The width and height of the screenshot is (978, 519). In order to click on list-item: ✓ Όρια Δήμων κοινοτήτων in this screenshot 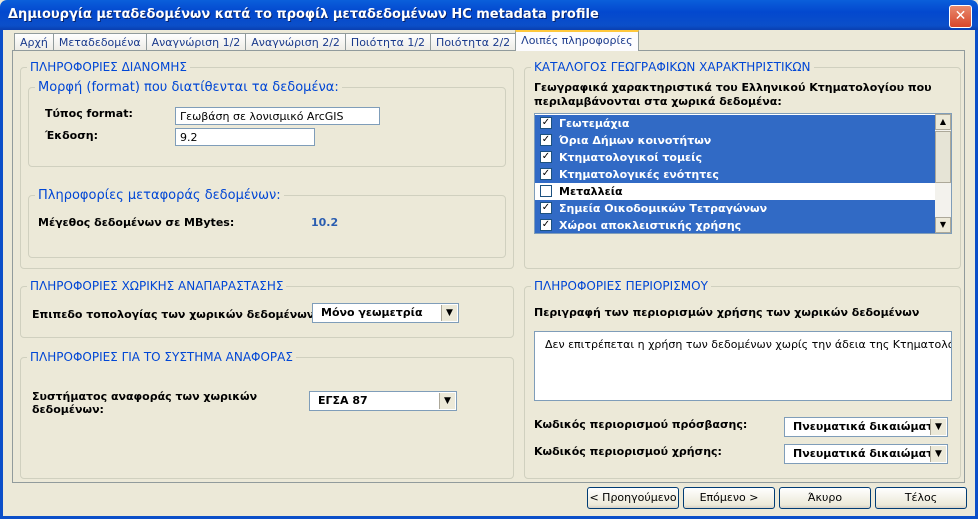, I will do `click(736, 140)`.